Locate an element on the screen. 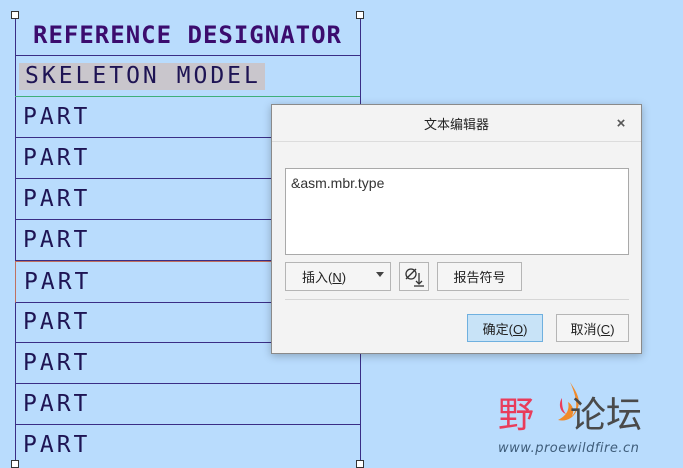 The image size is (683, 468). table-row-skeleton: SKELETON MODEL is located at coordinates (187, 76).